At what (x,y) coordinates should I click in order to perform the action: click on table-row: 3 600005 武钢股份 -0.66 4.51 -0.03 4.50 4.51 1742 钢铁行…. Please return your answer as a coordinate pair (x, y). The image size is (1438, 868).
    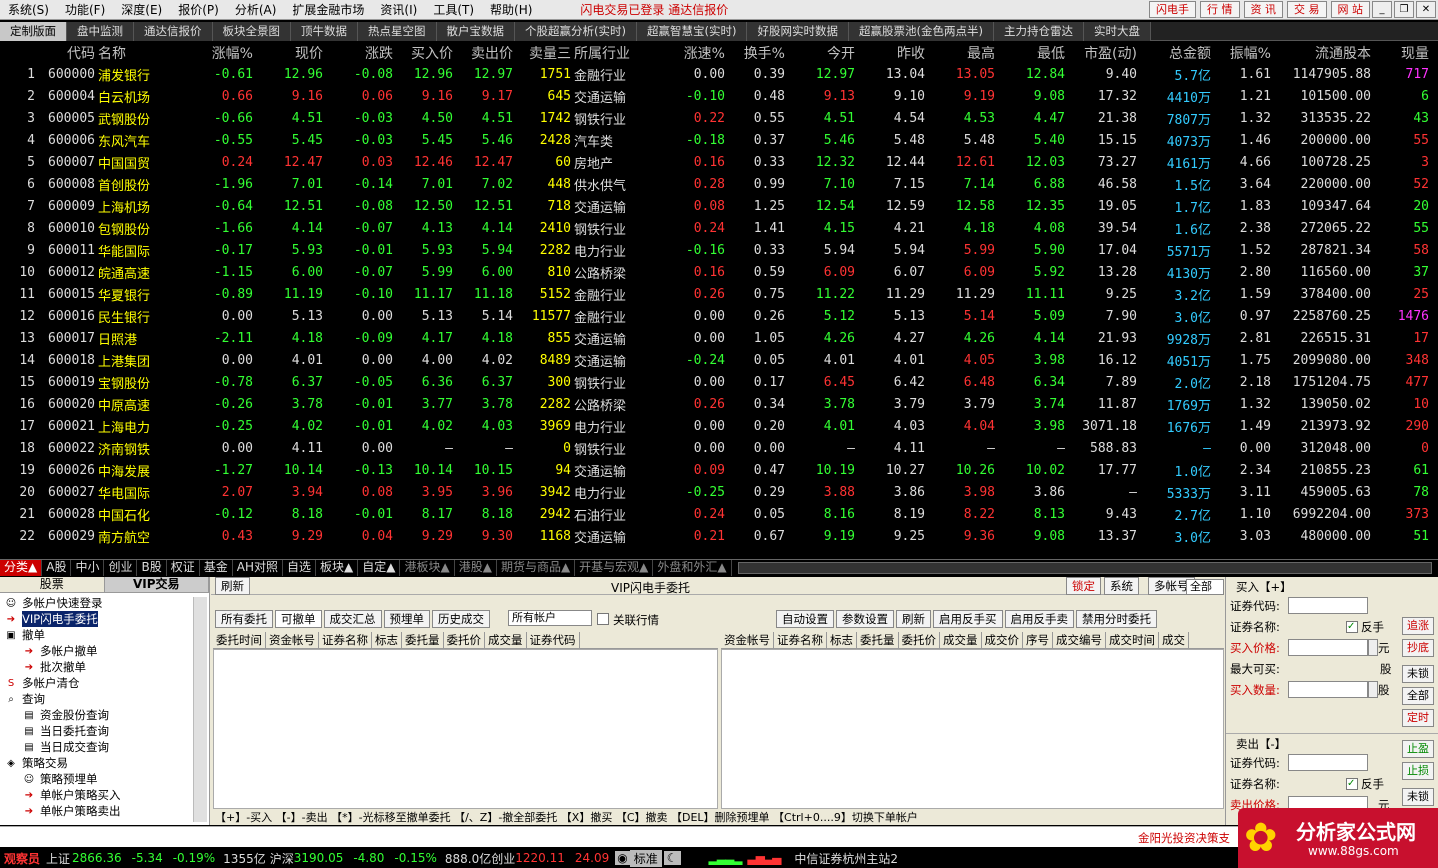
    Looking at the image, I should click on (716, 118).